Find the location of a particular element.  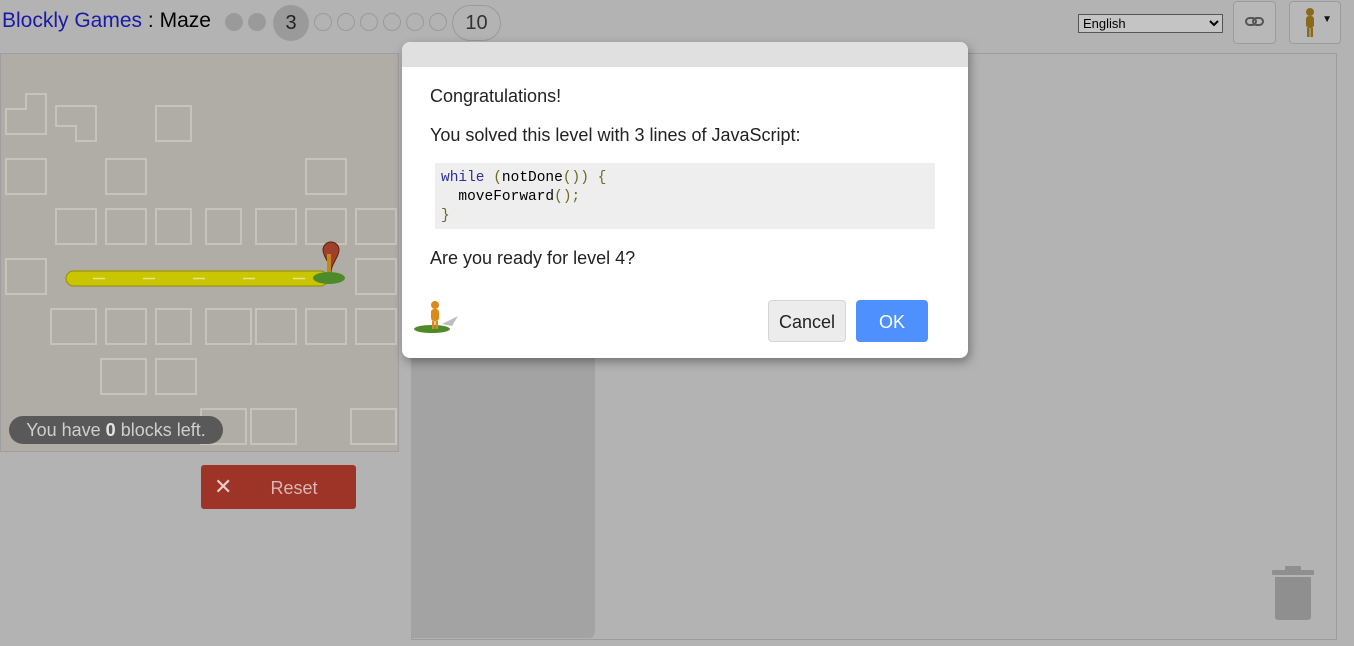

app-title: Blockly Games : Maze is located at coordinates (106, 21).